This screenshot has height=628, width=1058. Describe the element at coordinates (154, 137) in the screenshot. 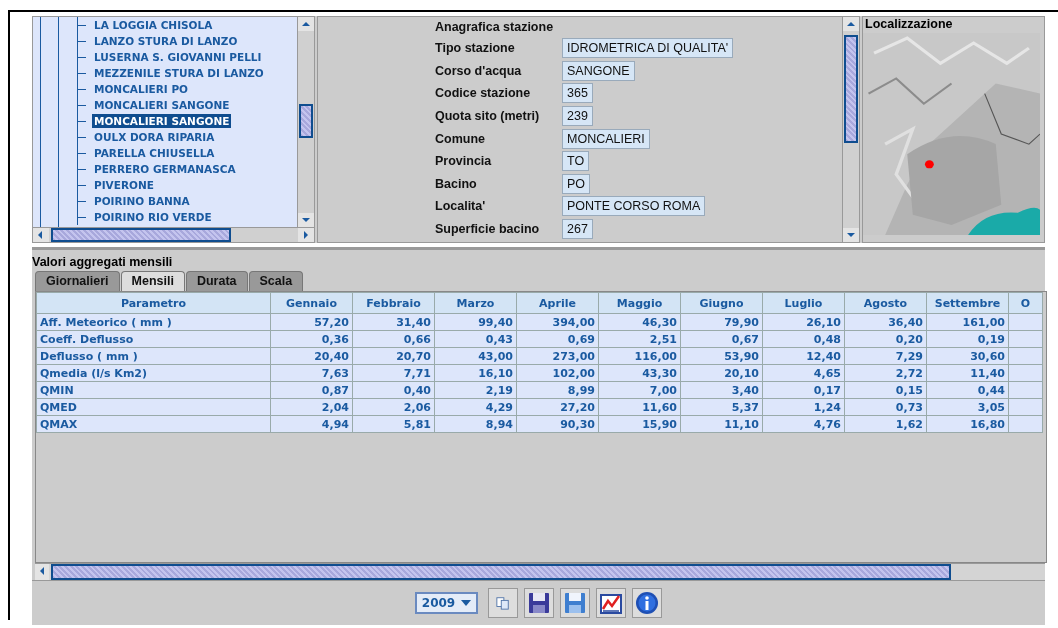

I see `tree-item: OULX DORA RIPARIA` at that location.